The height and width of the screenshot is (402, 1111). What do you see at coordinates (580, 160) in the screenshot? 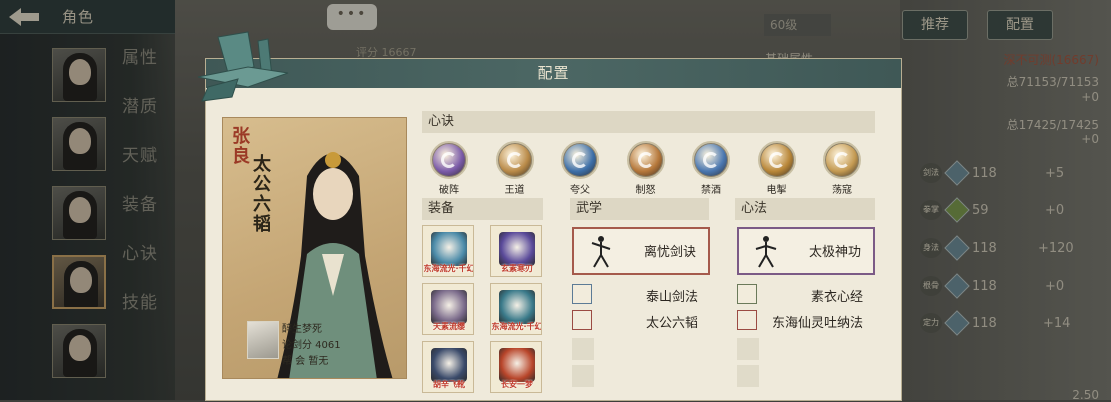
I see `kua-fu-icon` at bounding box center [580, 160].